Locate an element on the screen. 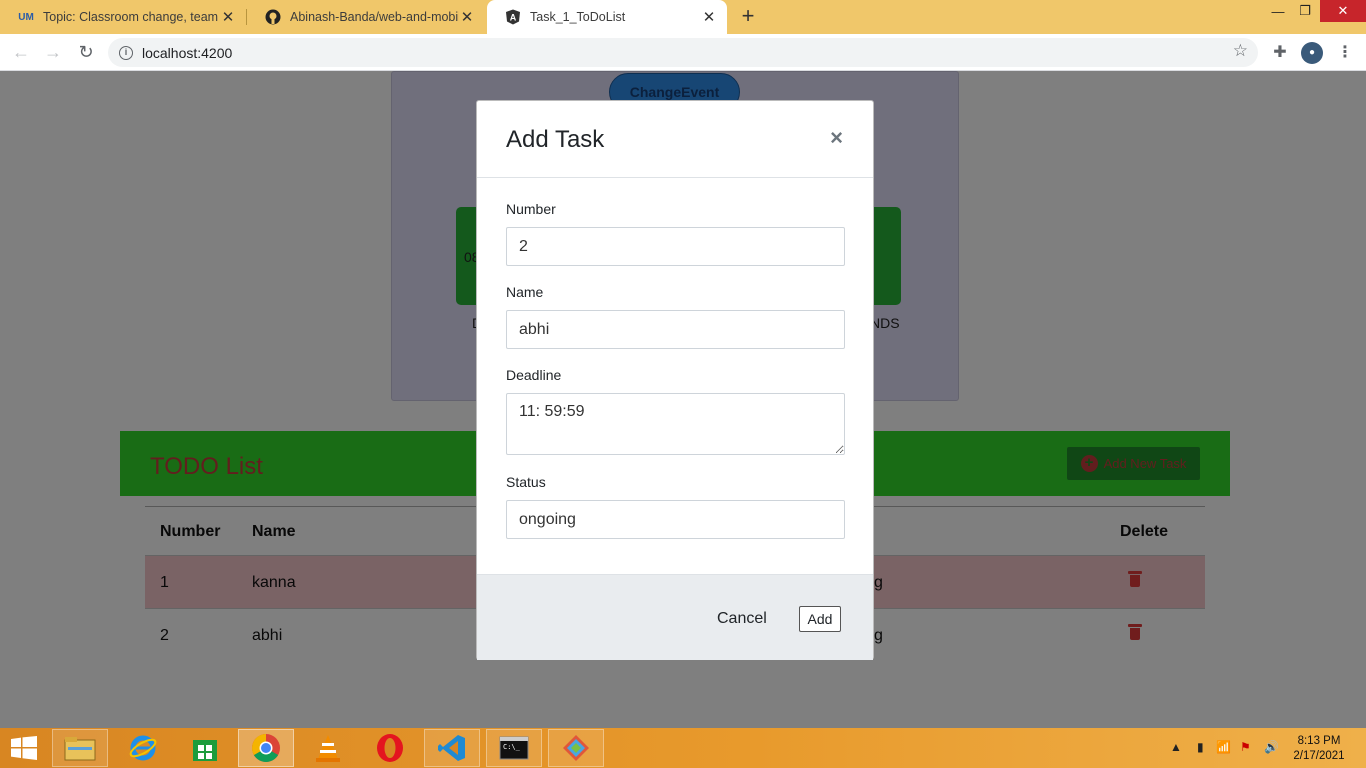  battery-icon: ▮ is located at coordinates (1200, 747).